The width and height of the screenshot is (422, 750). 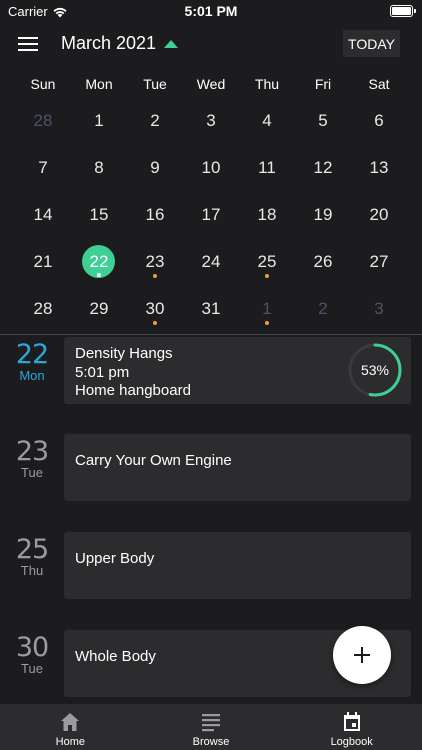 I want to click on calendar-day: 21, so click(x=43, y=263).